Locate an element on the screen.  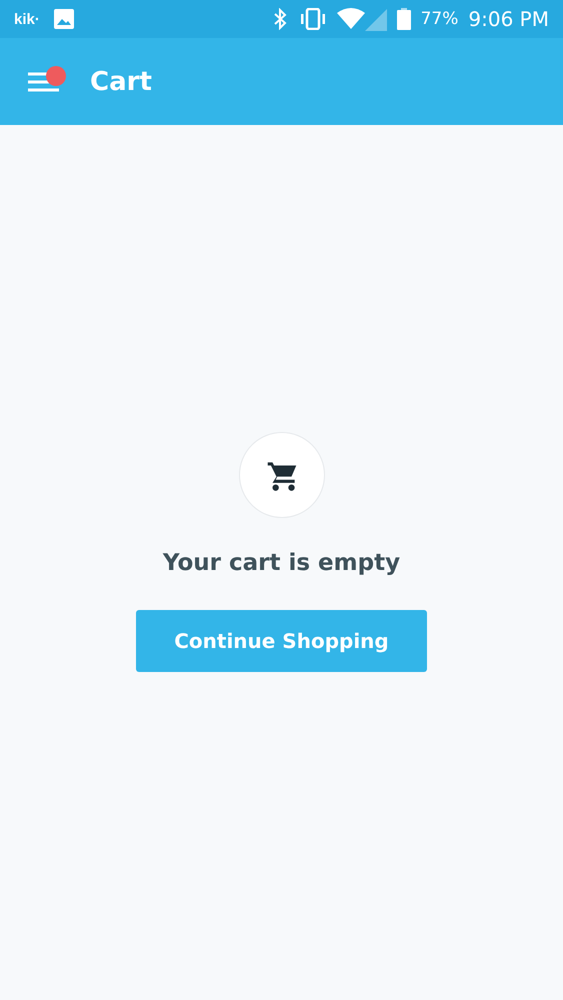
continue-shopping-button: Continue Shopping is located at coordinates (281, 641).